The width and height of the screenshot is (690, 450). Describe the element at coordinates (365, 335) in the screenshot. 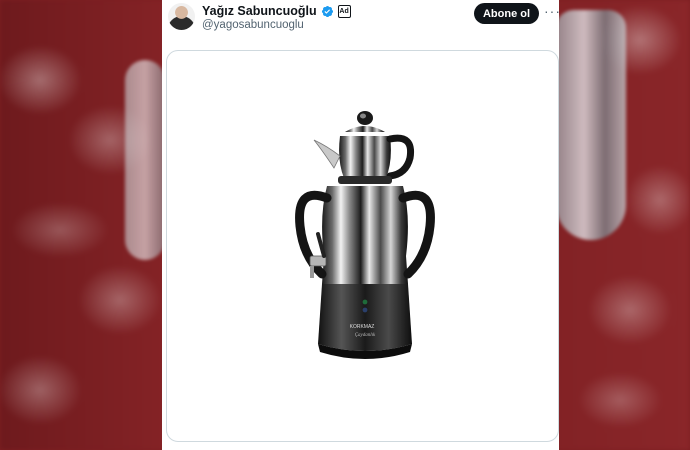

I see `product-model-label: Çaydanlık` at that location.